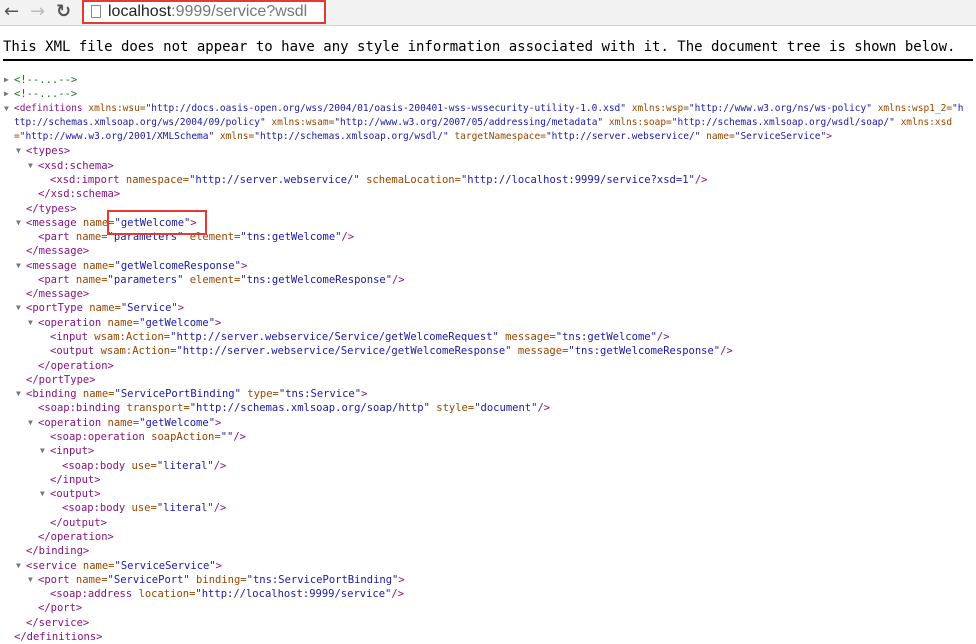 This screenshot has width=976, height=644. Describe the element at coordinates (75, 479) in the screenshot. I see `xml-tag: </input>` at that location.